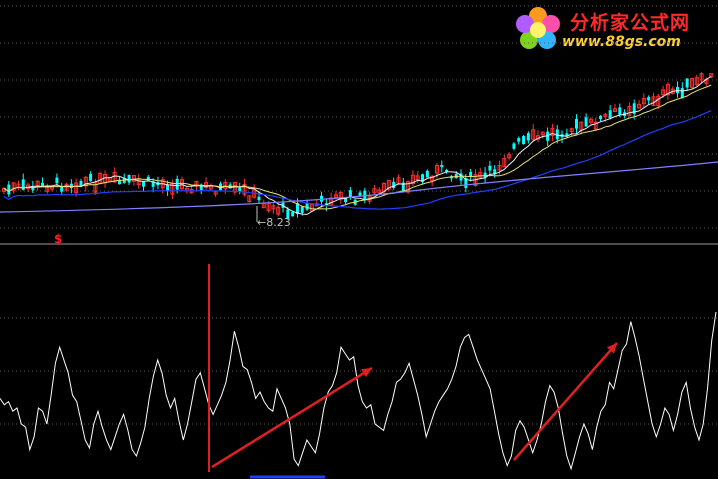  What do you see at coordinates (274, 222) in the screenshot?
I see `low-price-label: ←8.23` at bounding box center [274, 222].